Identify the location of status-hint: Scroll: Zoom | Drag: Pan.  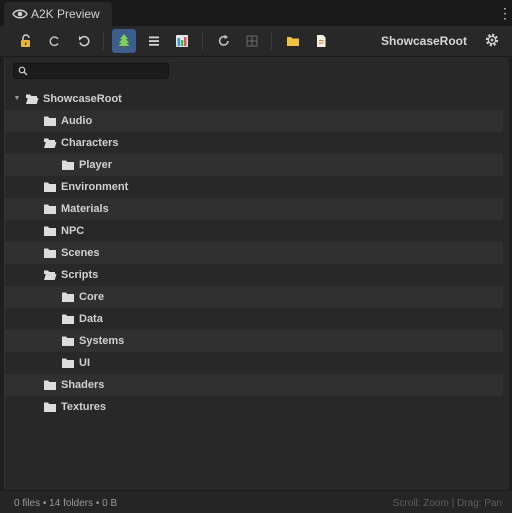
(447, 503).